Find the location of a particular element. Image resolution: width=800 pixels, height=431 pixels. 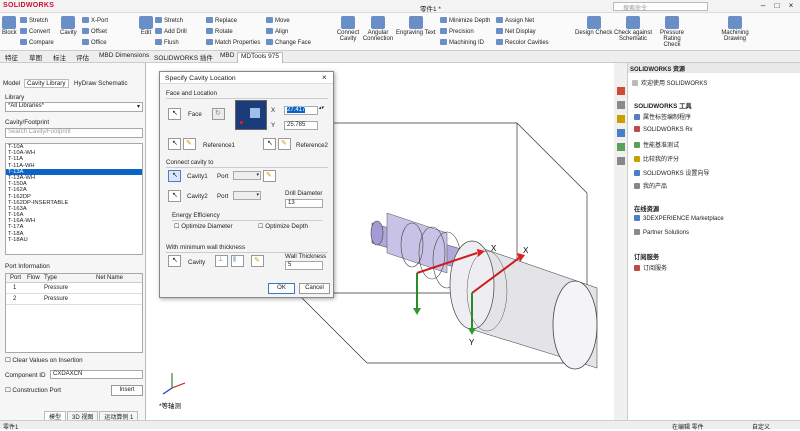

move-button: Move is located at coordinates (278, 20).